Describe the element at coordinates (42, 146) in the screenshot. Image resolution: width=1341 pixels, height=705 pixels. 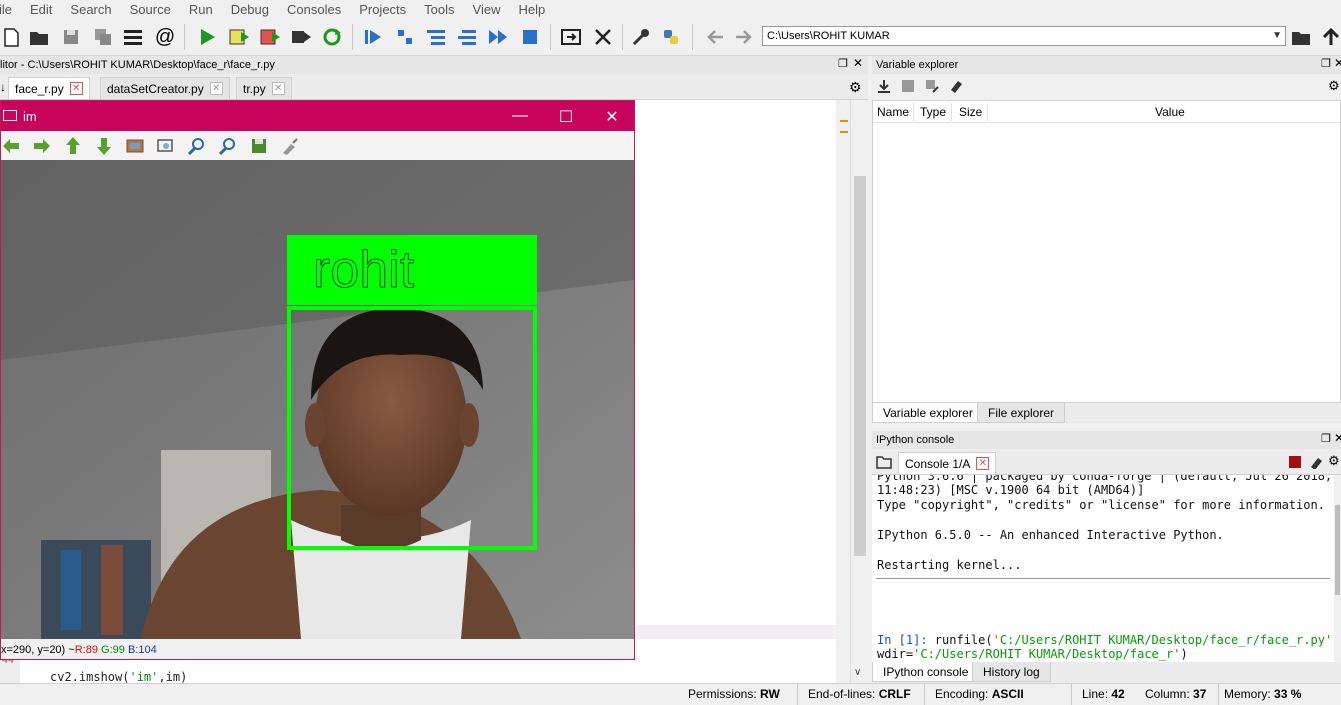
I see `pan-right-icon` at that location.